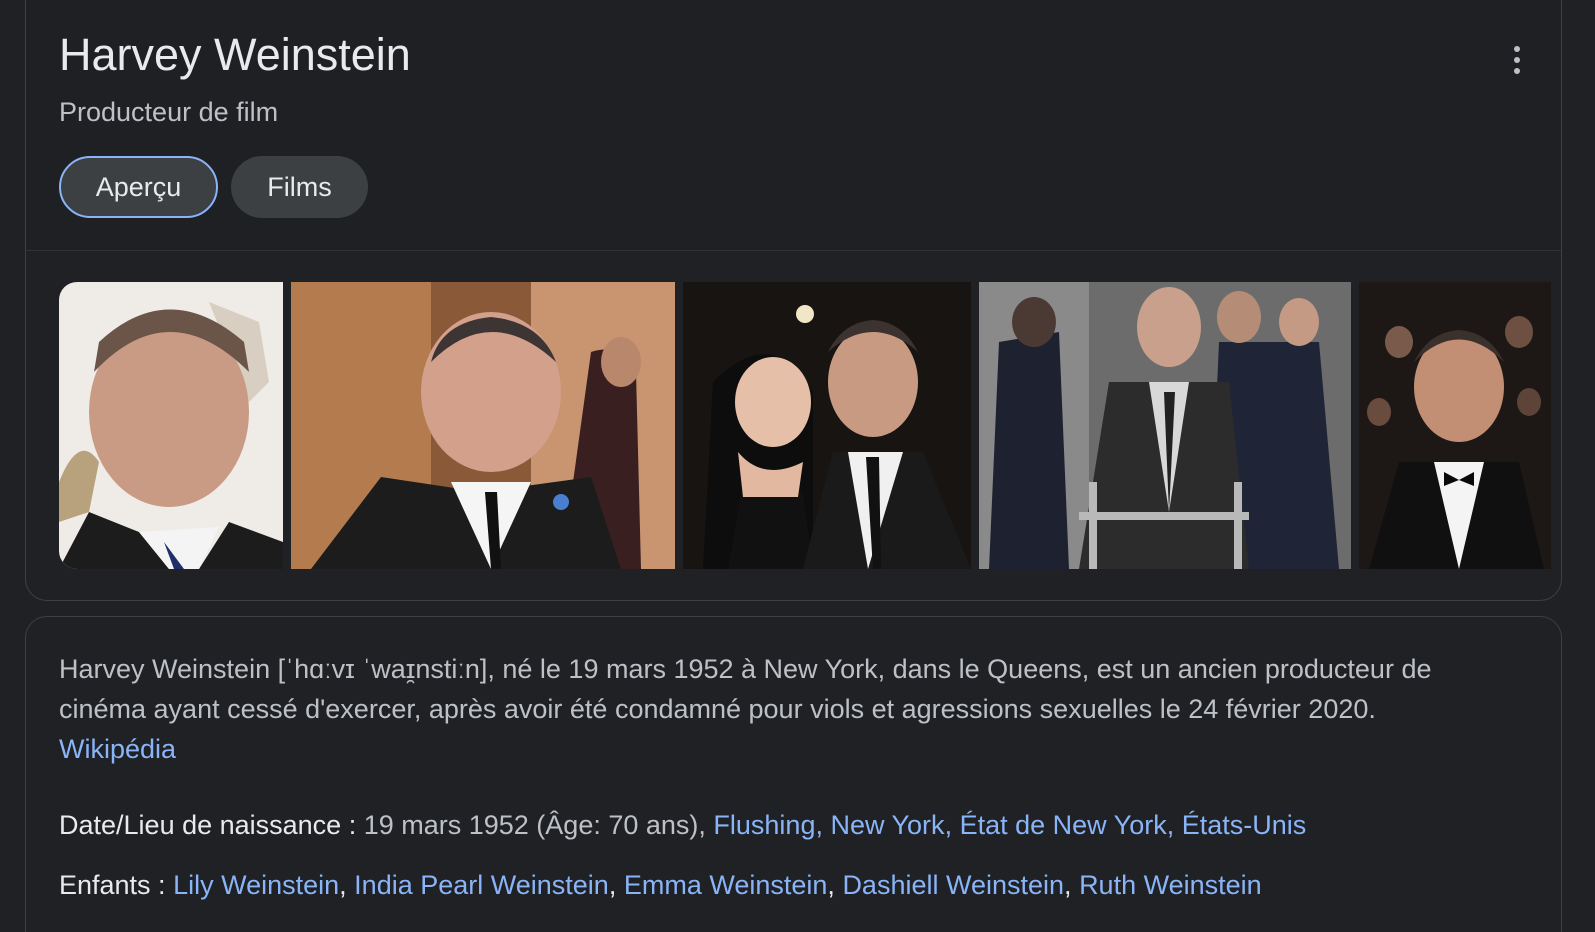  Describe the element at coordinates (726, 885) in the screenshot. I see `link-child-3: Emma Weinstein` at that location.